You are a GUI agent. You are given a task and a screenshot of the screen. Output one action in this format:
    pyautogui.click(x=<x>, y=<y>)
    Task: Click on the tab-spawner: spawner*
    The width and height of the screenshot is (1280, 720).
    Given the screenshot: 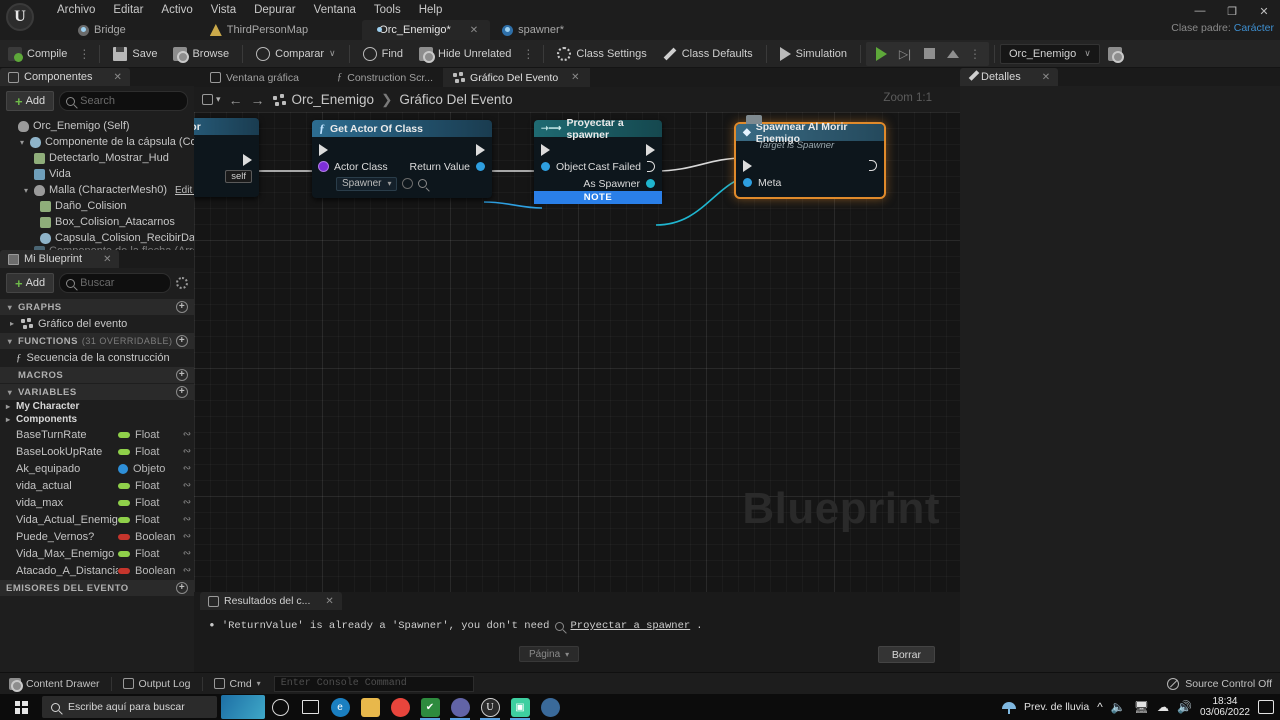 What is the action you would take?
    pyautogui.click(x=533, y=30)
    